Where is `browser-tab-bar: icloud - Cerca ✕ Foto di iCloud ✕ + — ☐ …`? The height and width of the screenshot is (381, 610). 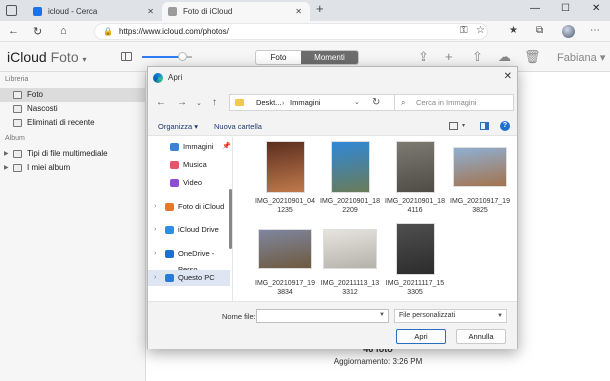 browser-tab-bar: icloud - Cerca ✕ Foto di iCloud ✕ + — ☐ … is located at coordinates (305, 10).